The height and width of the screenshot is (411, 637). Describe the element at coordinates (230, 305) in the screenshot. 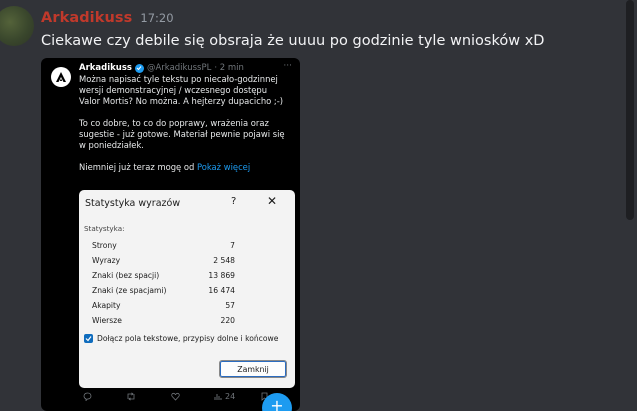

I see `stat-value: 57` at that location.